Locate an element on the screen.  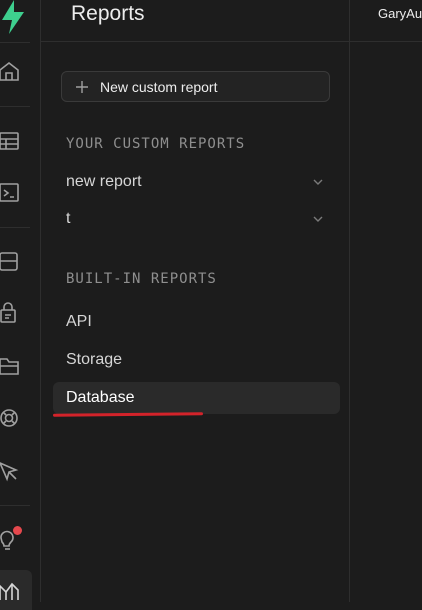
new-custom-report-button: New custom report is located at coordinates (195, 86).